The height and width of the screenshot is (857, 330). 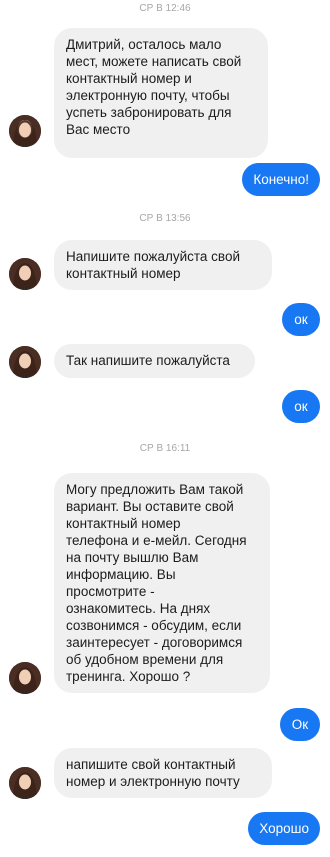 What do you see at coordinates (165, 448) in the screenshot?
I see `timestamp: СР В 16:11` at bounding box center [165, 448].